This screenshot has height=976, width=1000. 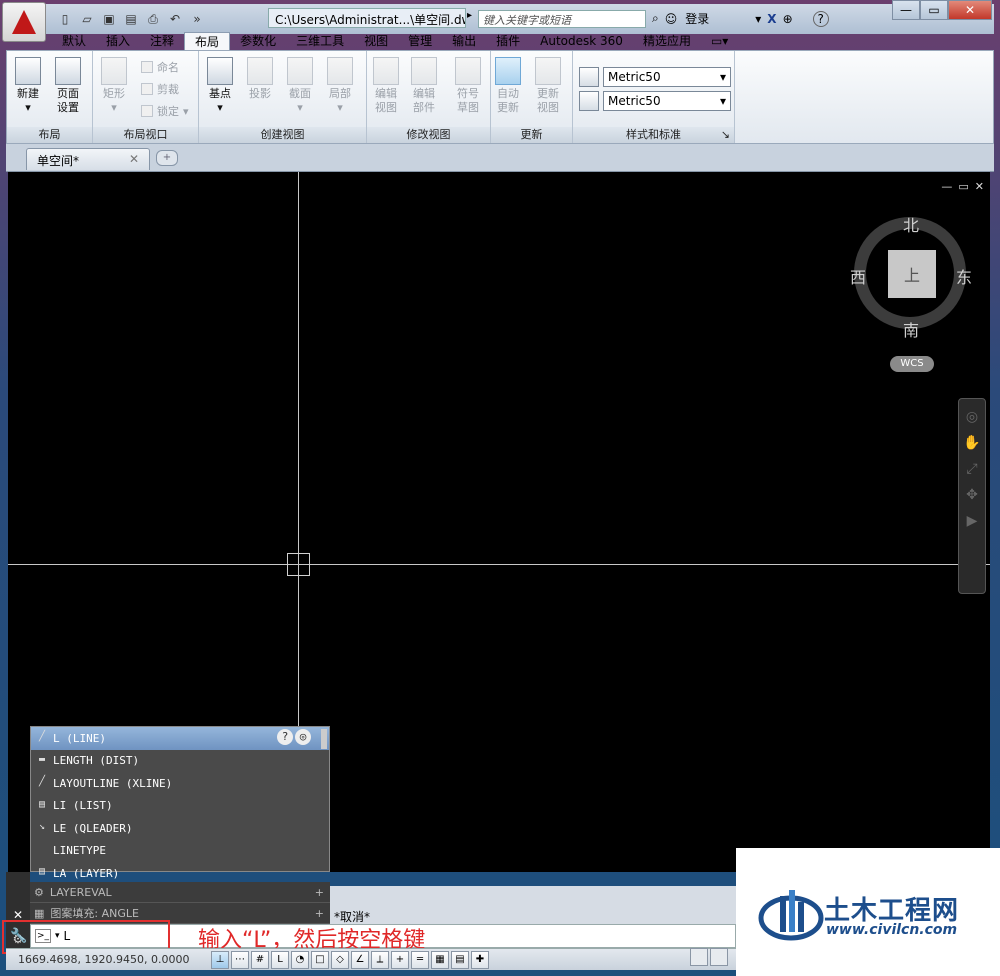 What do you see at coordinates (911, 224) in the screenshot?
I see `compass-north: 北` at bounding box center [911, 224].